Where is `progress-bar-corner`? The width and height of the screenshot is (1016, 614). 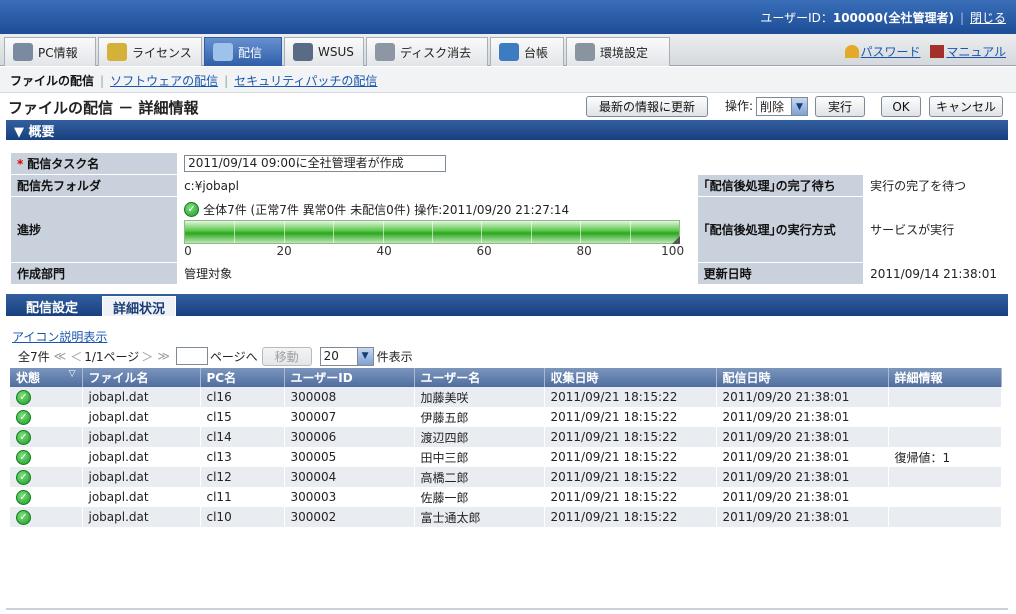
progress-bar-corner is located at coordinates (676, 240).